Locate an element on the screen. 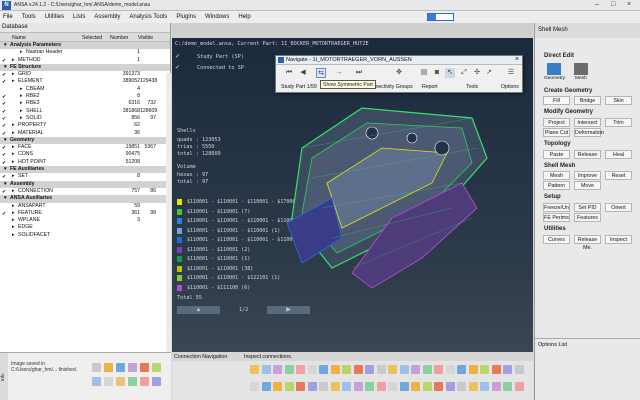 The width and height of the screenshot is (640, 400). grid-icon is located at coordinates (108, 381).